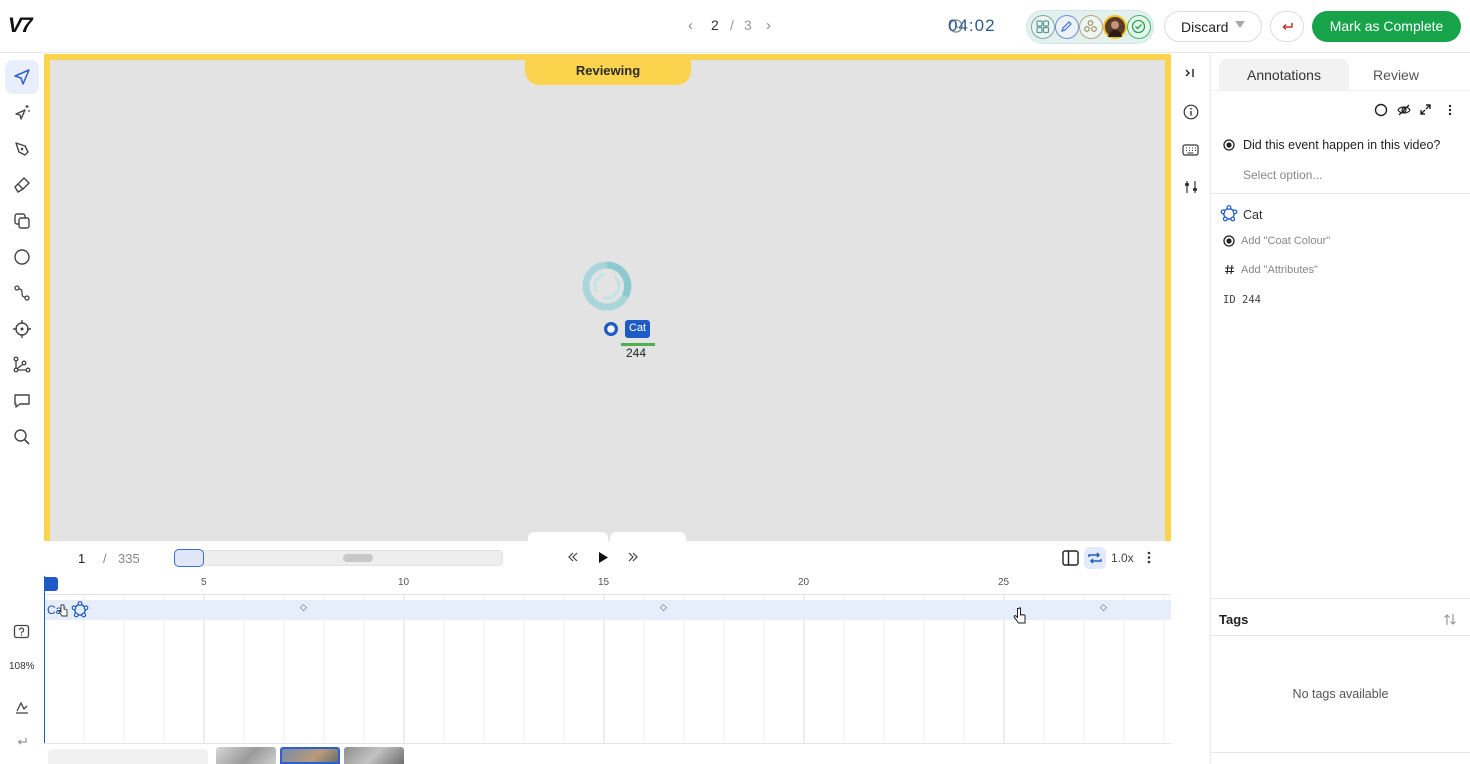 This screenshot has height=764, width=1470. I want to click on playback-speed: 1.0x, so click(1122, 558).